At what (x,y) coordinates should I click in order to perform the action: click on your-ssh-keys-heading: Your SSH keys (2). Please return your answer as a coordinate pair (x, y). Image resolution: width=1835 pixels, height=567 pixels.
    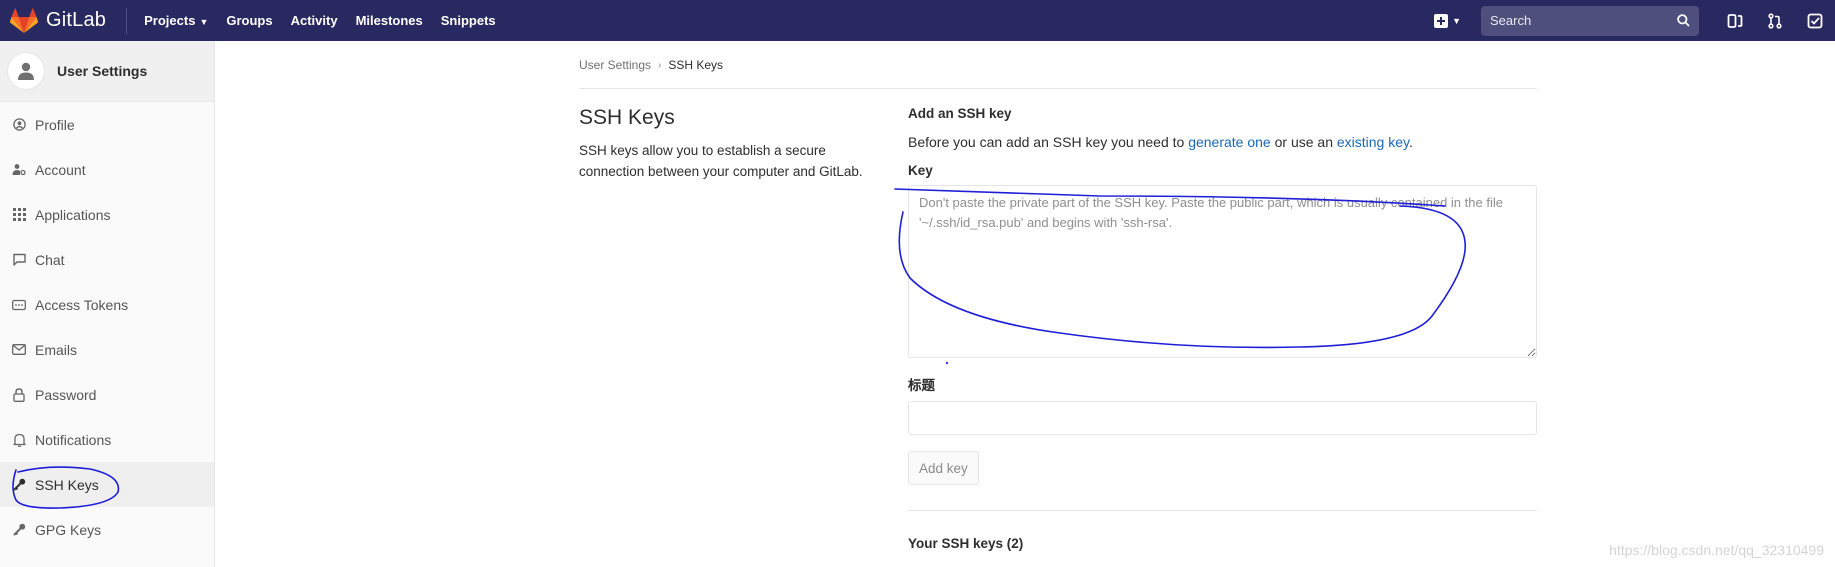
    Looking at the image, I should click on (966, 543).